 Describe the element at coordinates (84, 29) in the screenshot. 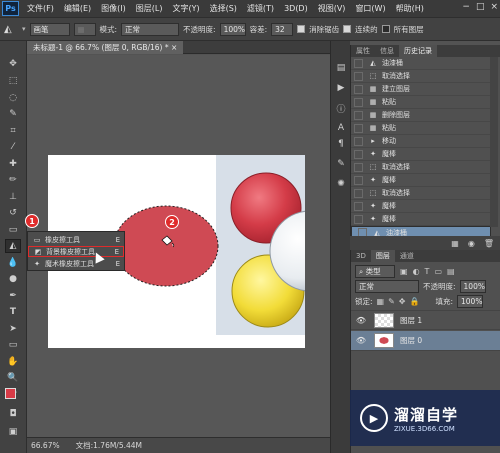

I see `pattern-picker: ▦` at that location.